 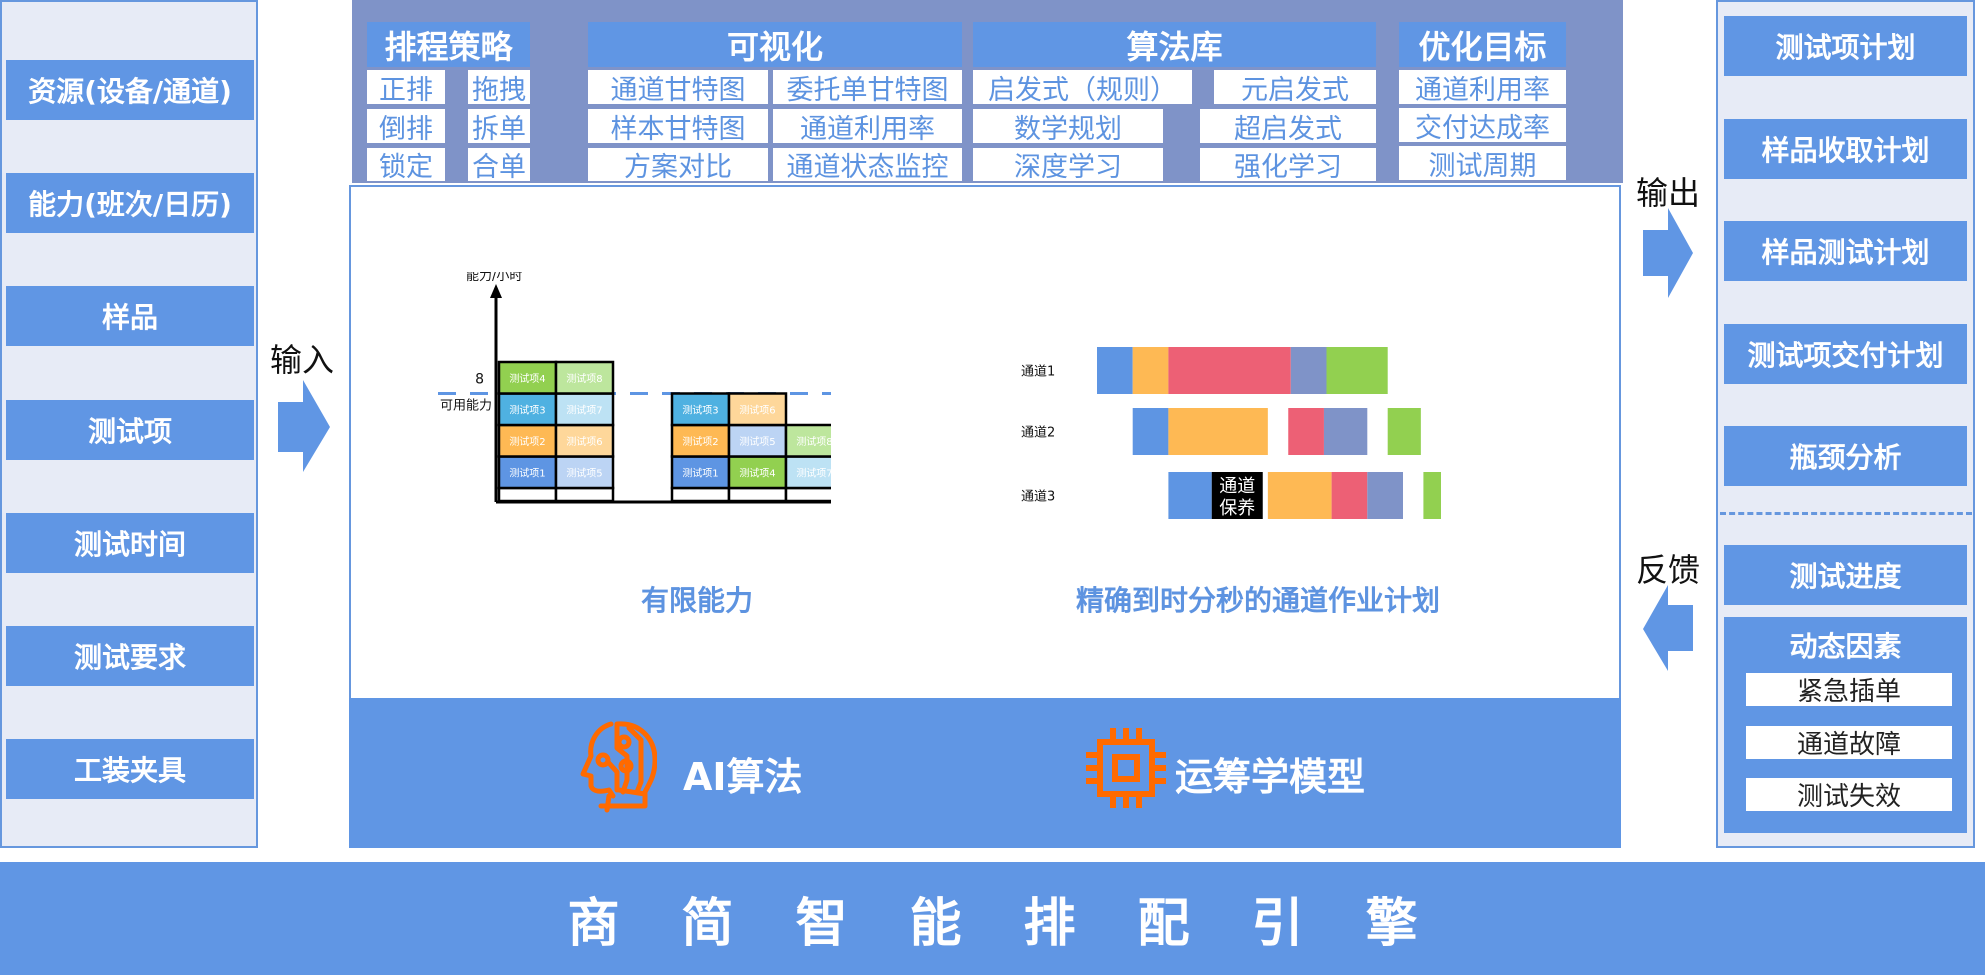 I want to click on banner-char: 擎, so click(x=1391, y=924).